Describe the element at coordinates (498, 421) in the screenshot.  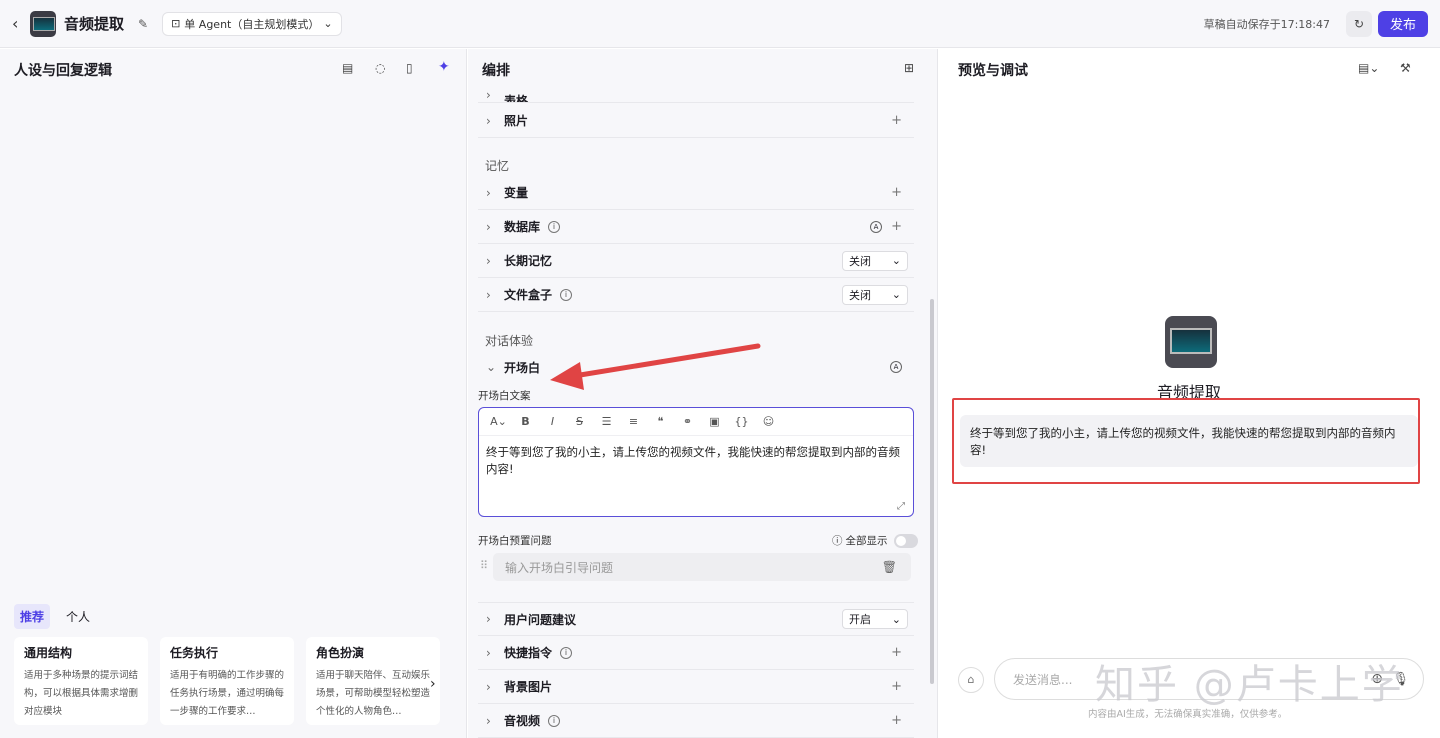
I see `font-size-icon: A⌄` at that location.